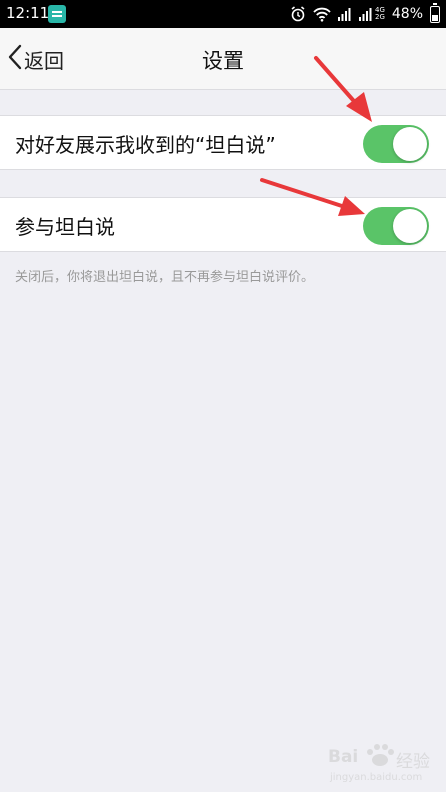 The width and height of the screenshot is (446, 792). Describe the element at coordinates (379, 17) in the screenshot. I see `network-type-bottom: 2G` at that location.